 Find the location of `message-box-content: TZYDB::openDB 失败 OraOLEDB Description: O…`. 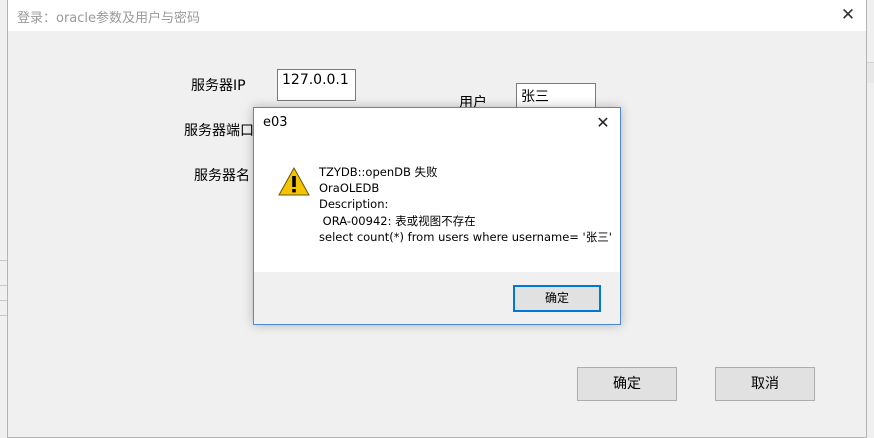

message-box-content: TZYDB::openDB 失败 OraOLEDB Description: O… is located at coordinates (437, 205).